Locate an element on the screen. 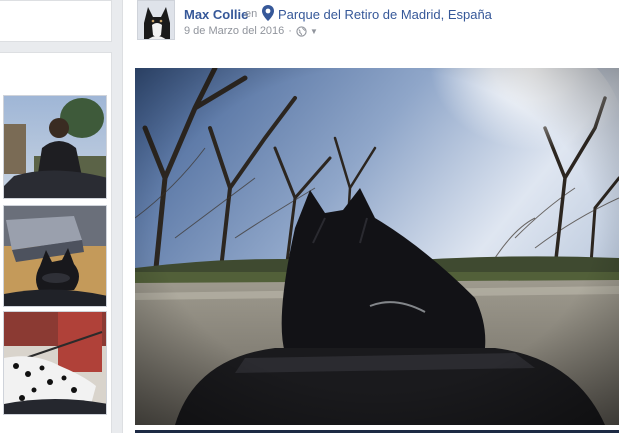 The height and width of the screenshot is (433, 634). location-pin-icon is located at coordinates (268, 13).